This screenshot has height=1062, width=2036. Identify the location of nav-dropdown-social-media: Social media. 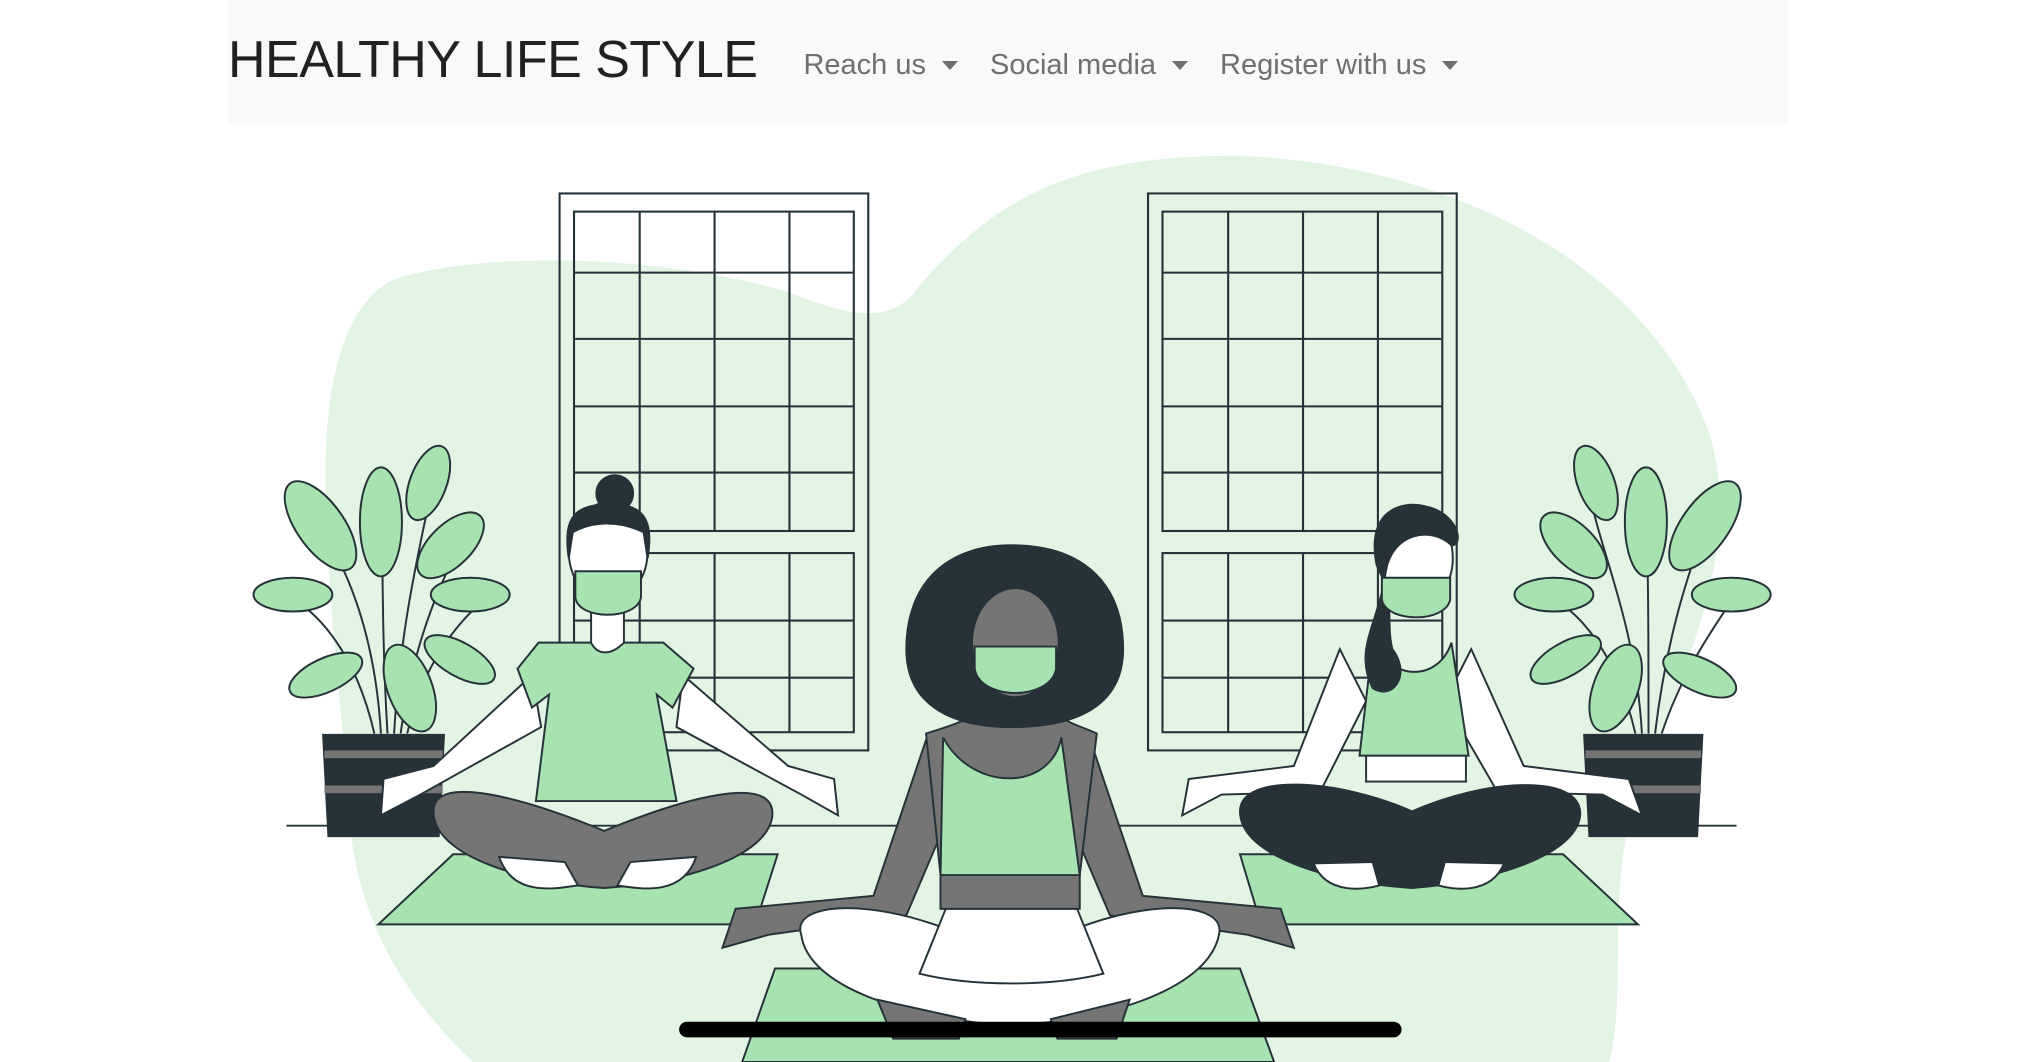
(1089, 65).